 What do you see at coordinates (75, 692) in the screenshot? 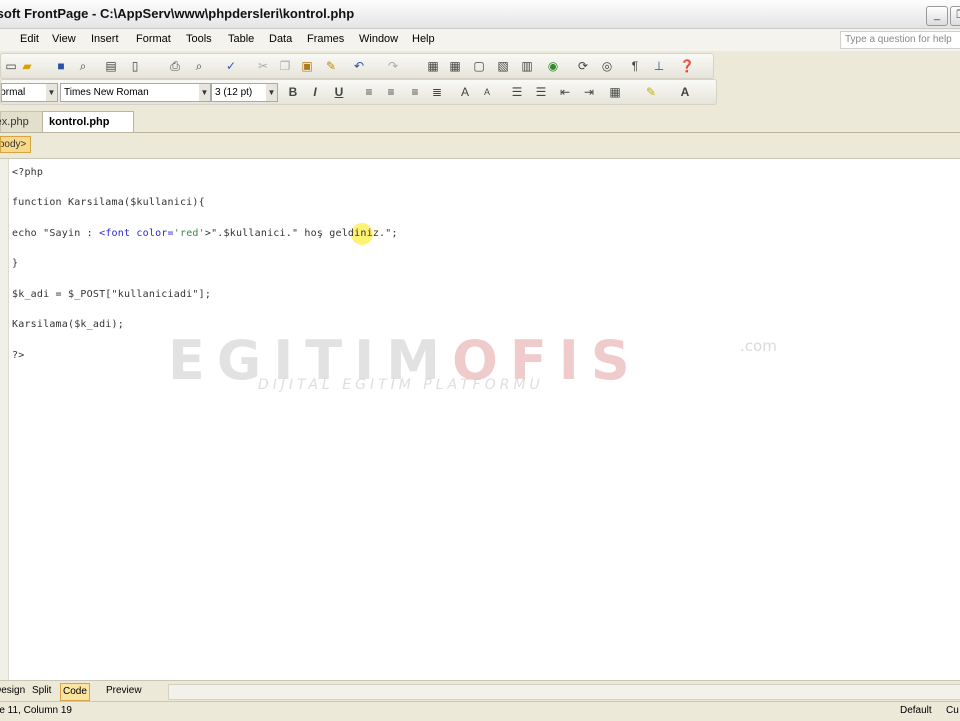
I see `code-view-button: Code` at bounding box center [75, 692].